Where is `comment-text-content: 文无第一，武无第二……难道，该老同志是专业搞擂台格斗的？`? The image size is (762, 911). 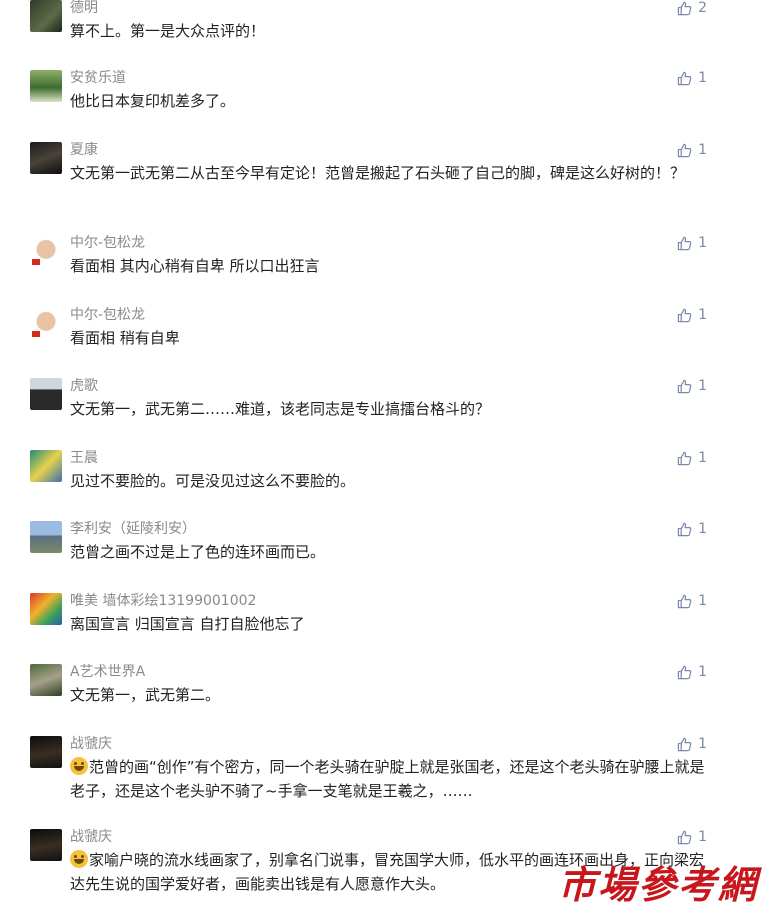 comment-text-content: 文无第一，武无第二……难道，该老同志是专业搞擂台格斗的？ is located at coordinates (280, 409).